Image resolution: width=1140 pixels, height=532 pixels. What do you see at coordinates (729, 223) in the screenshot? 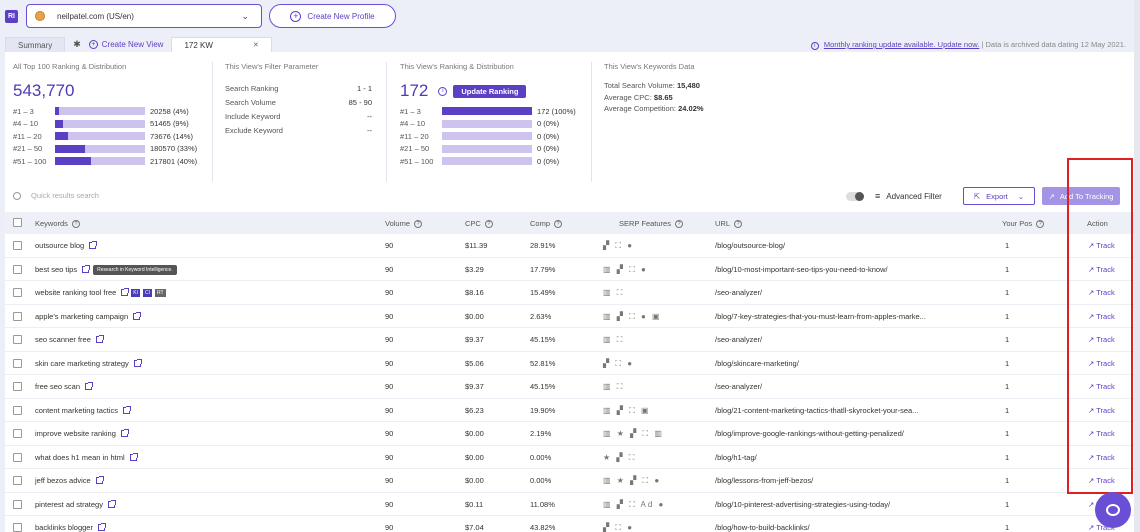
I see `col-url: URL?` at bounding box center [729, 223].